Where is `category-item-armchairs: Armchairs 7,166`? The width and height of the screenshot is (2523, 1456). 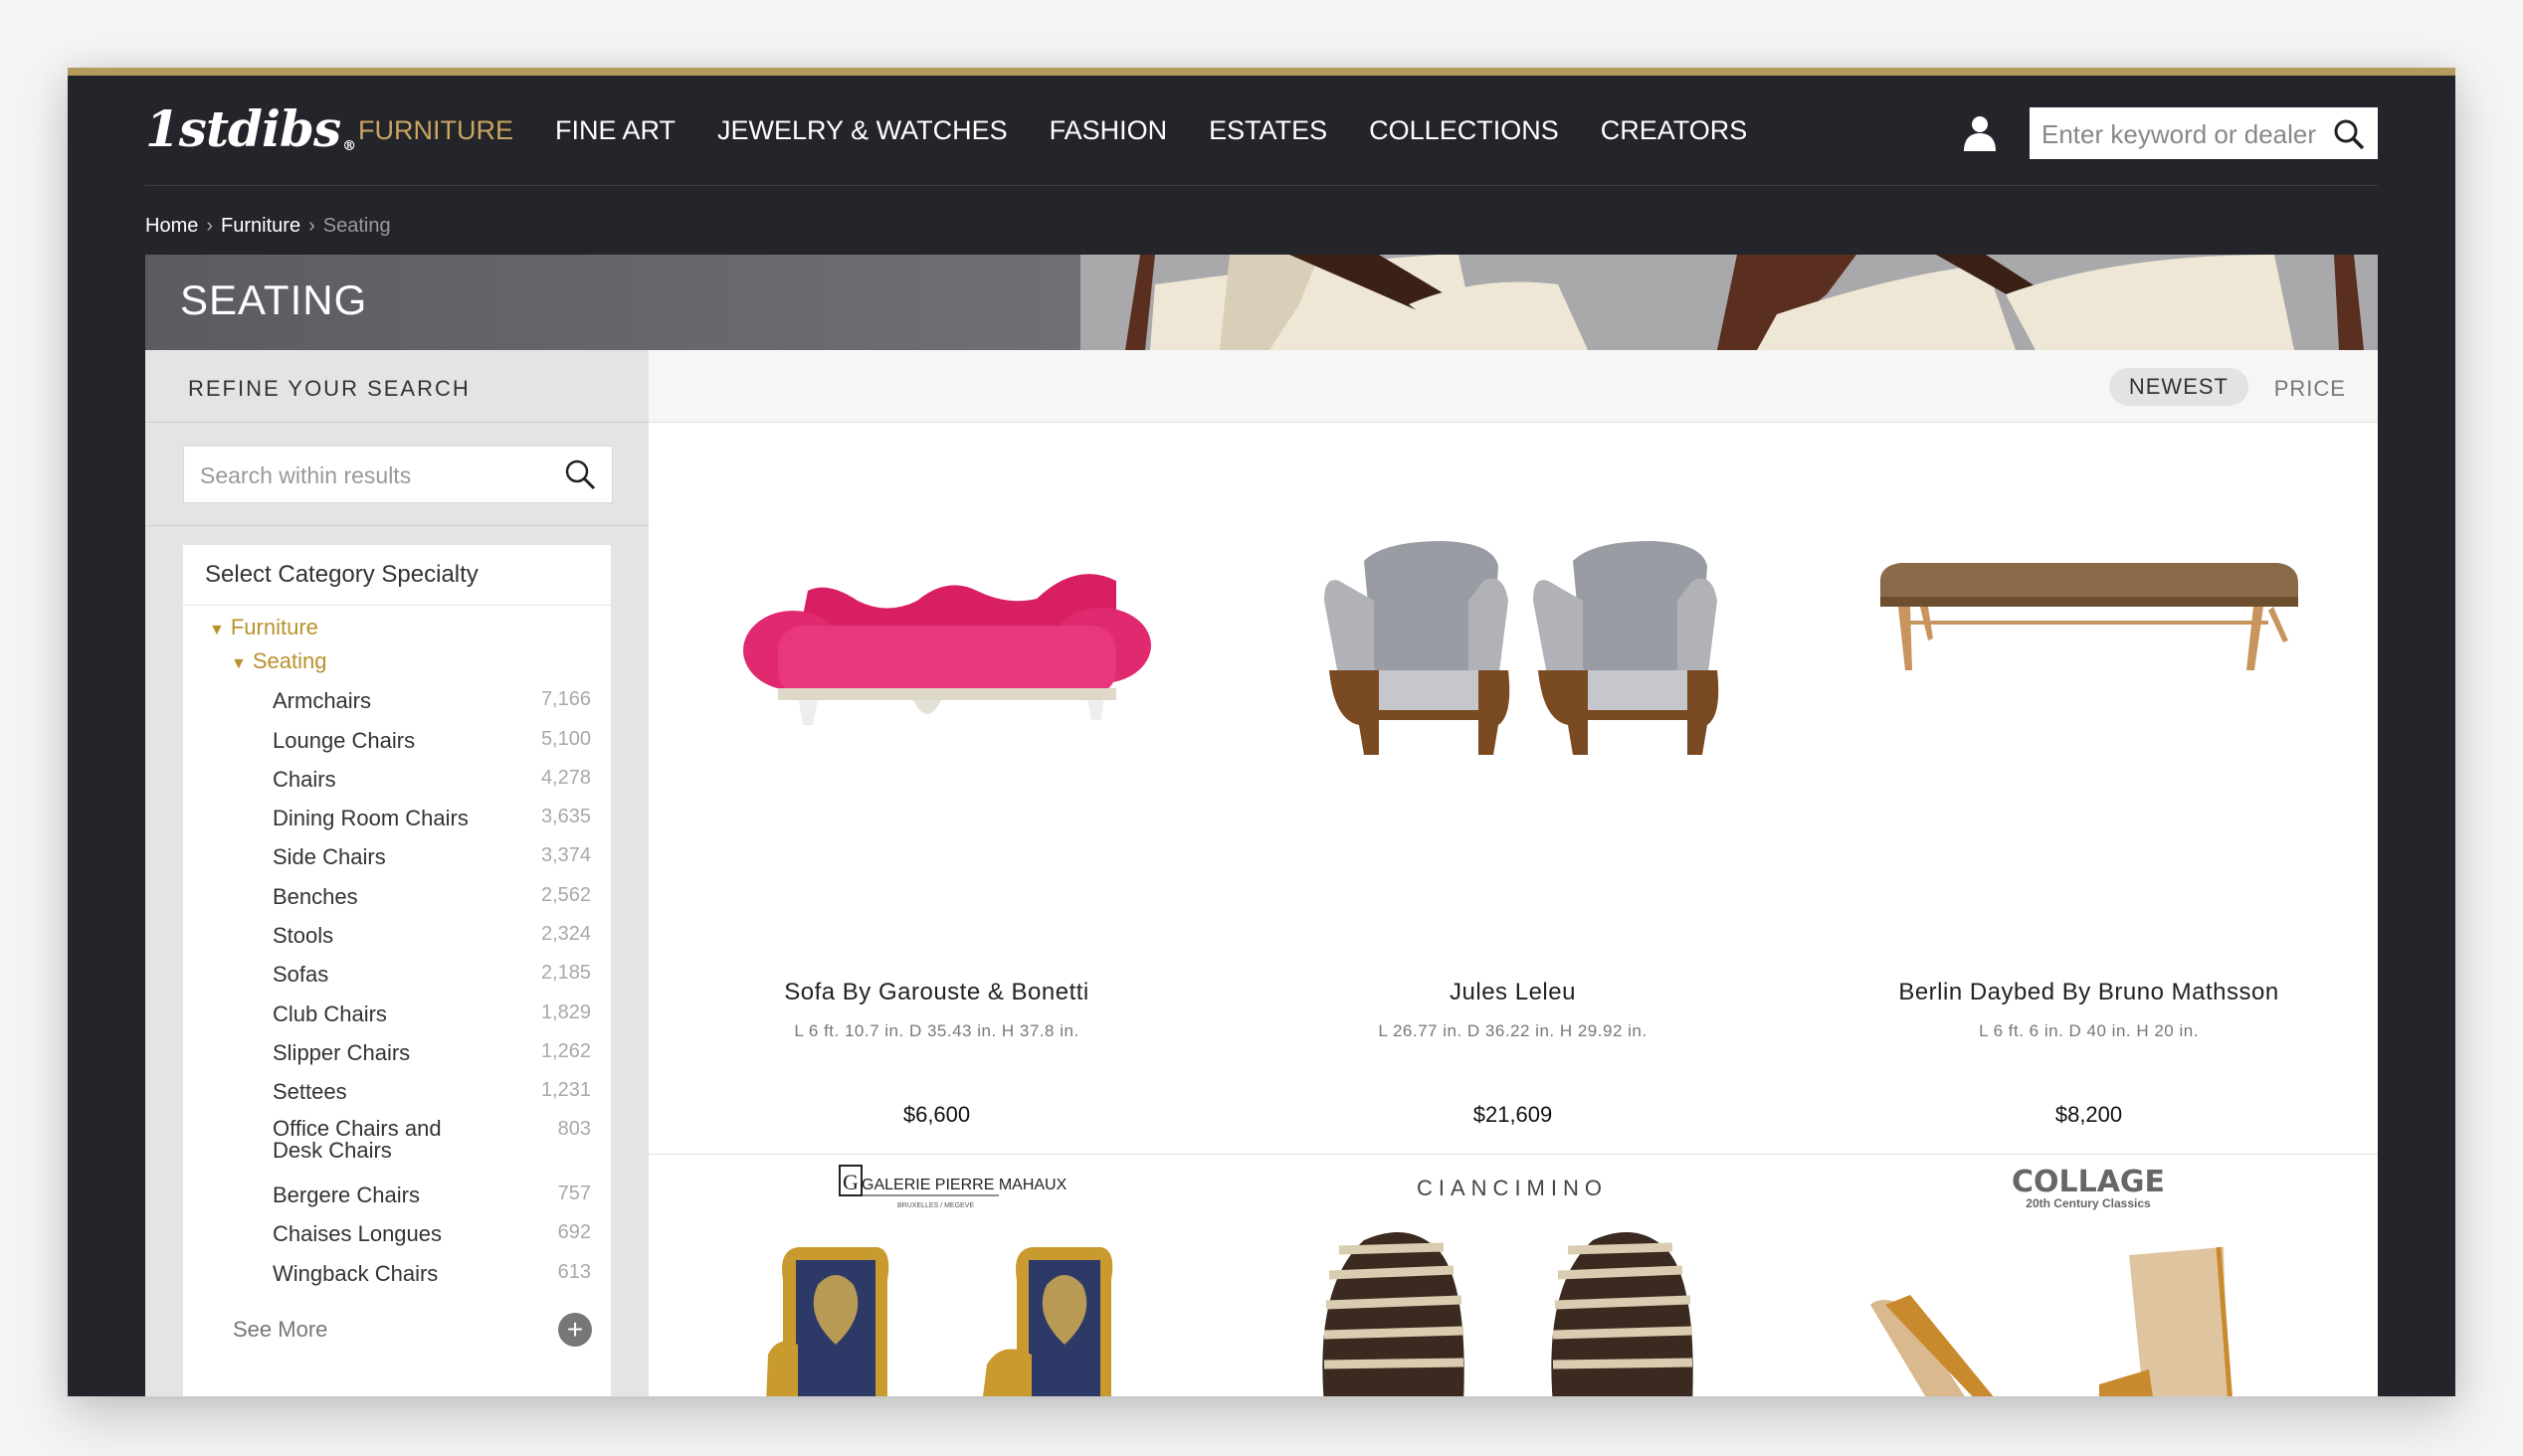
category-item-armchairs: Armchairs 7,166 is located at coordinates (432, 701).